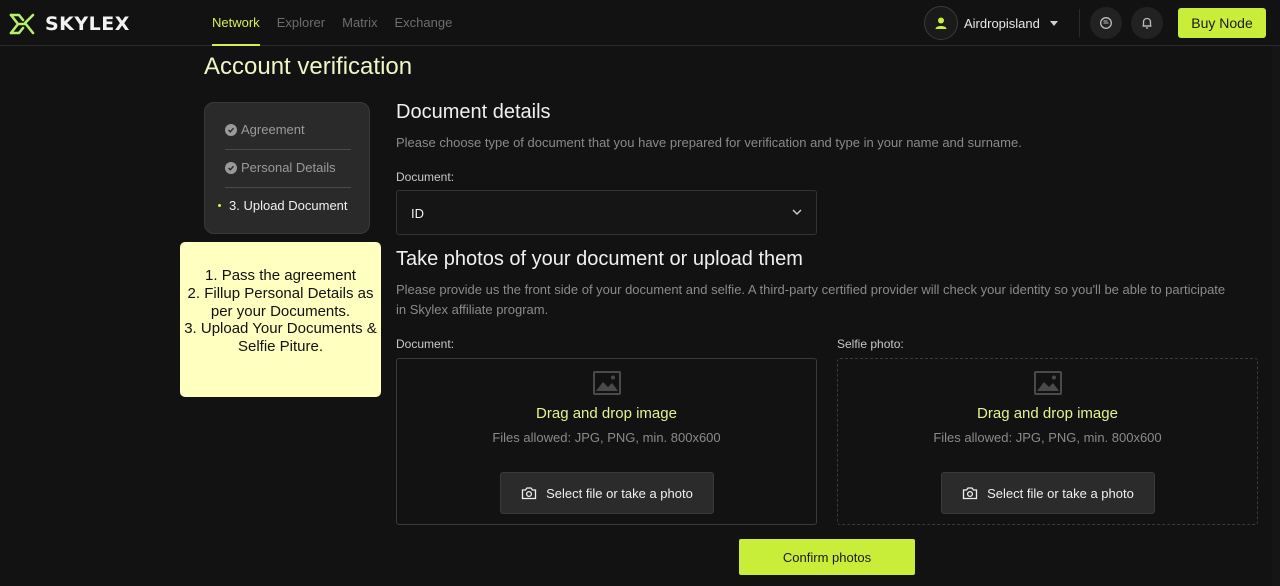 This screenshot has width=1280, height=586. I want to click on step-agreement: Agreement, so click(288, 129).